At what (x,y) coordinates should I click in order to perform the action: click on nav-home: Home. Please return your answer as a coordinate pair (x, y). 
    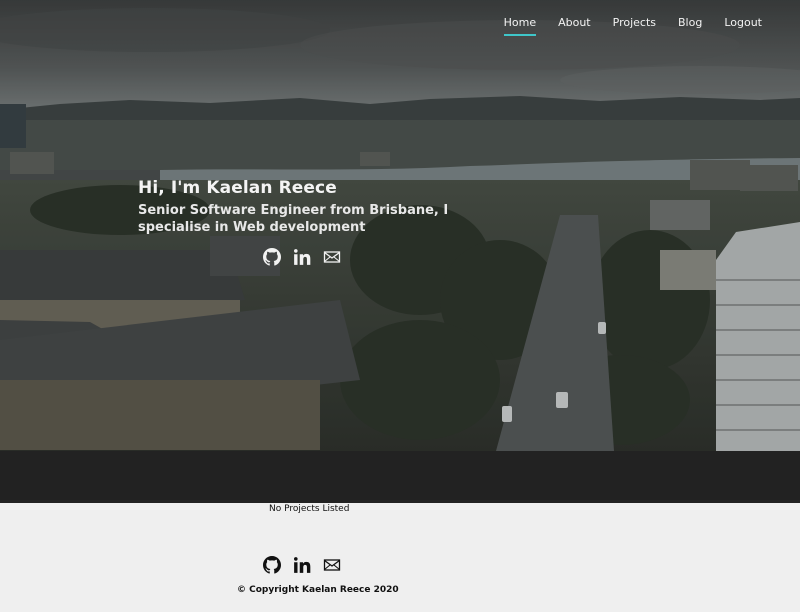
    Looking at the image, I should click on (520, 26).